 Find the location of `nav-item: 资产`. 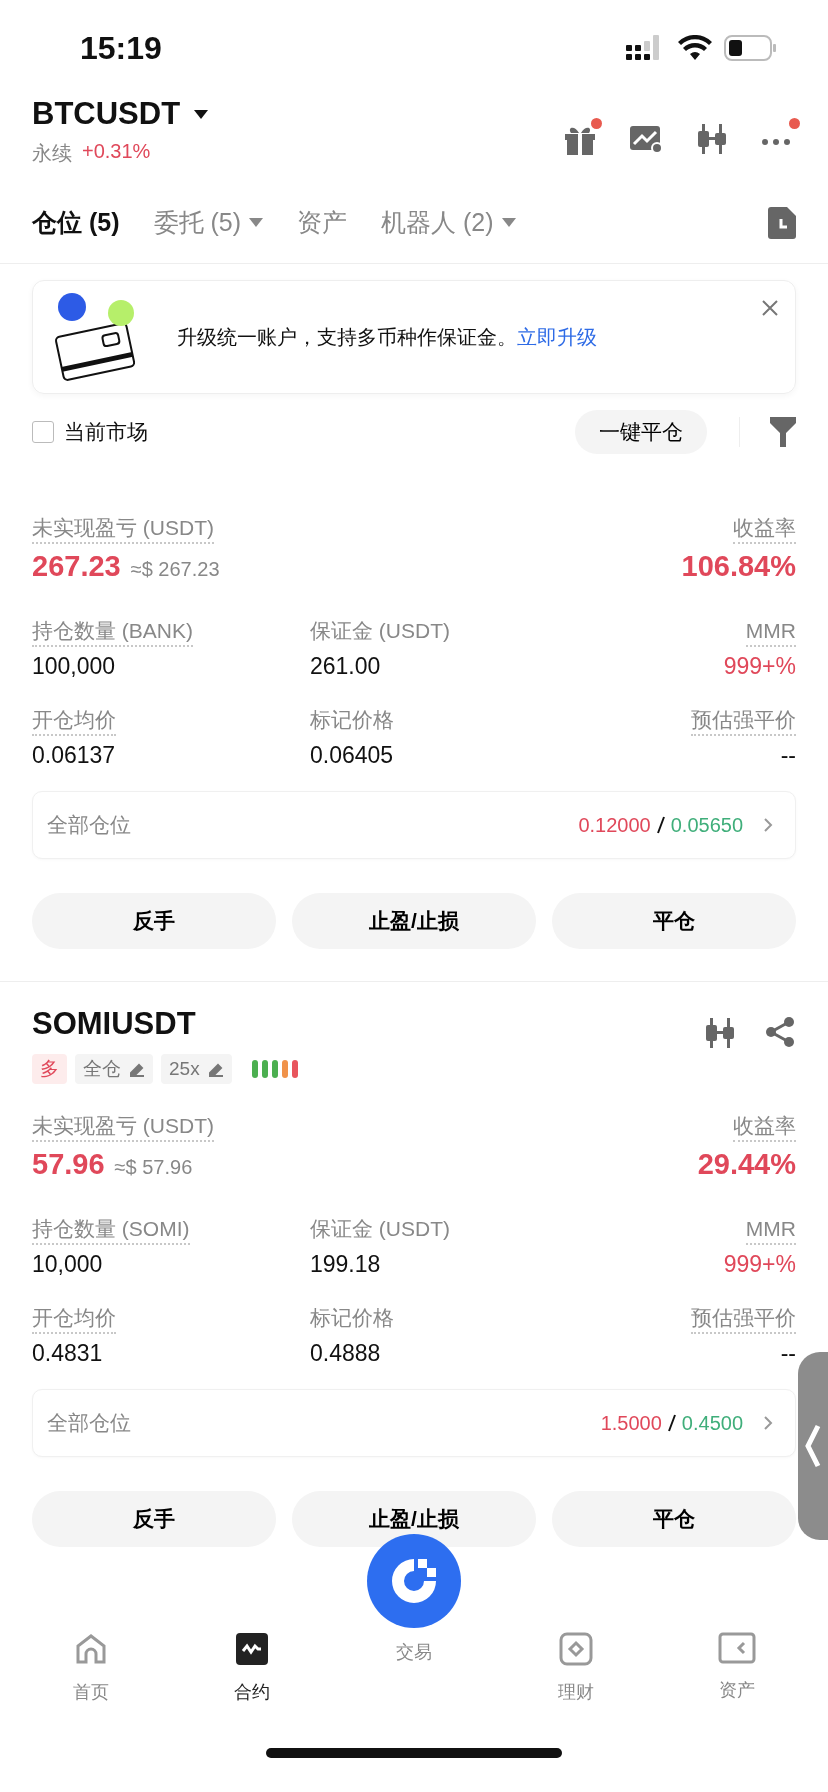

nav-item: 资产 is located at coordinates (737, 1667).